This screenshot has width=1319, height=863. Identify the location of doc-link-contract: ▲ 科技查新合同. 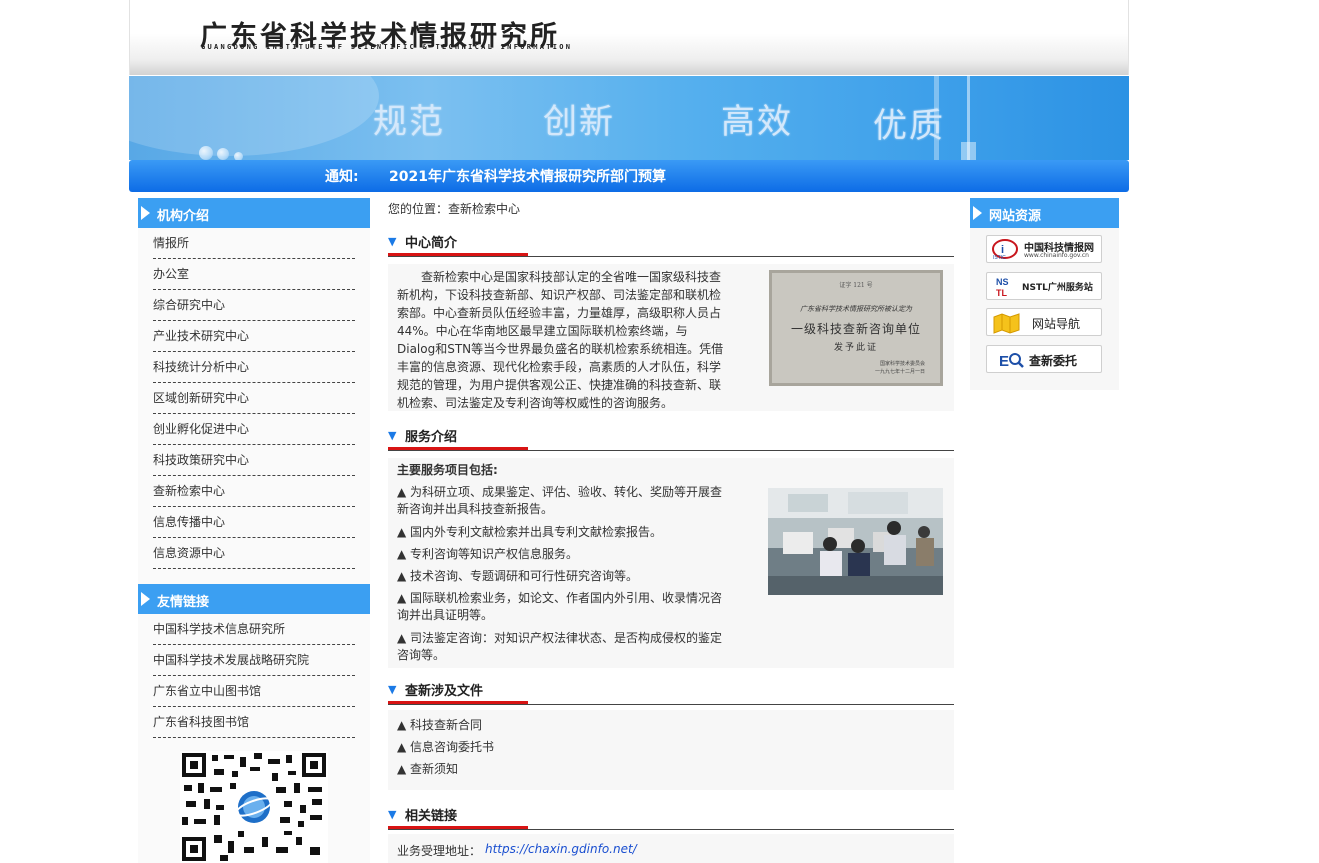
(439, 724).